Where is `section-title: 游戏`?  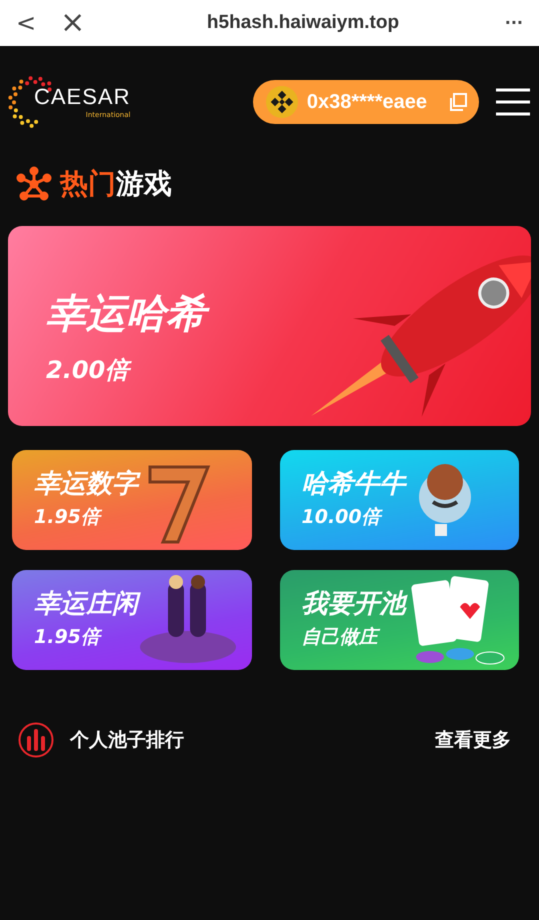 section-title: 游戏 is located at coordinates (144, 184).